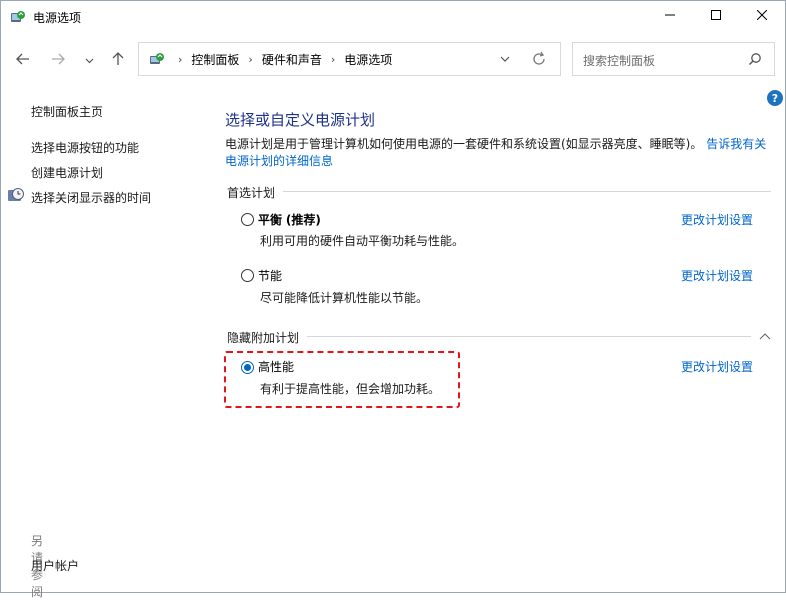  I want to click on chevron-down-icon, so click(89, 60).